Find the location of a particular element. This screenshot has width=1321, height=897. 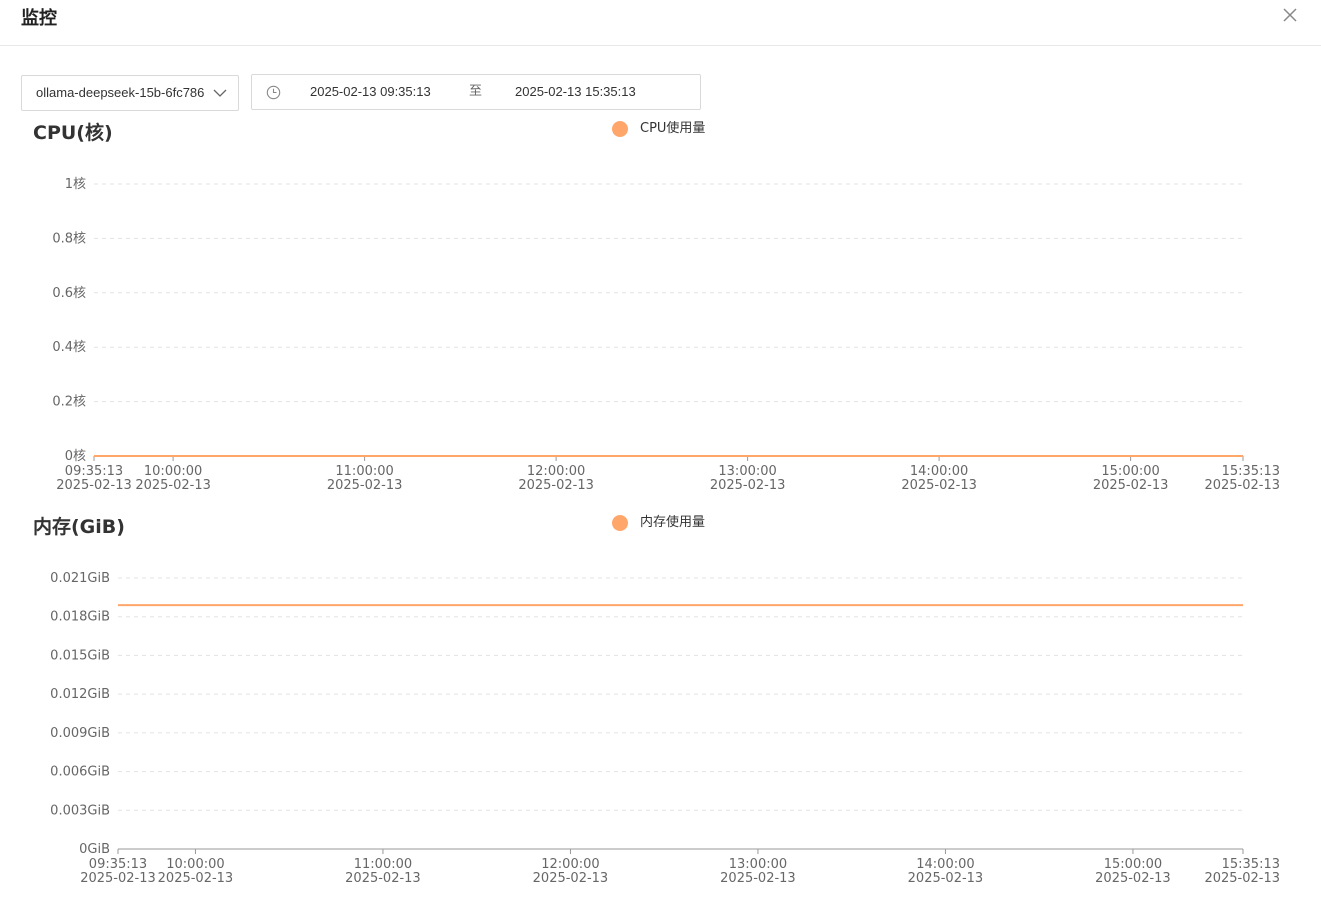

x-tick-time-label: 09:35:13 is located at coordinates (118, 864).